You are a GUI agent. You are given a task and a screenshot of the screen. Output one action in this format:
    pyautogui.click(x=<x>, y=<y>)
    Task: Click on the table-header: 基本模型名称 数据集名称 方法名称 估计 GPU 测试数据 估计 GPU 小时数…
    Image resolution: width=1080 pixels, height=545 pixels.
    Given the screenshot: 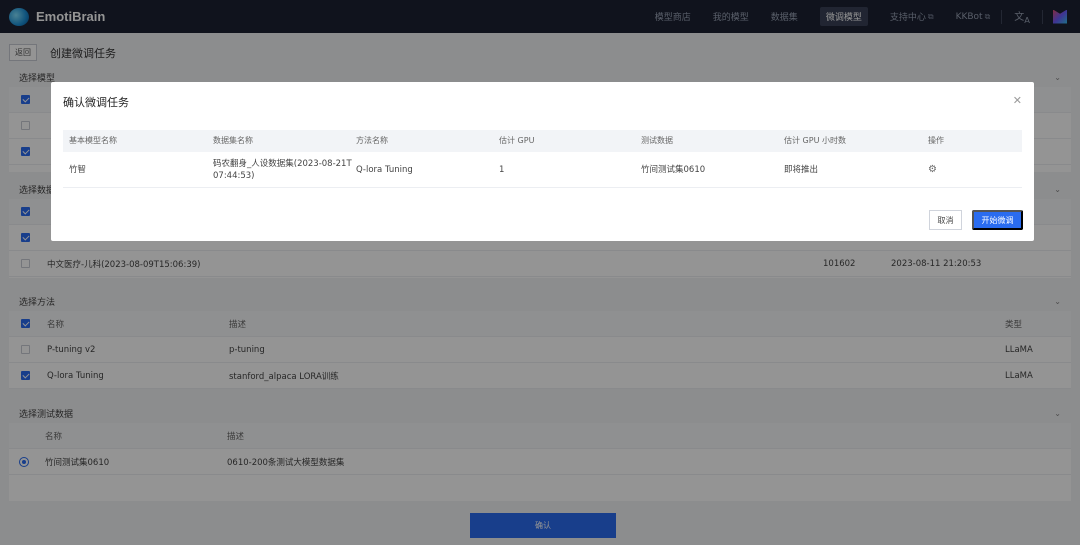 What is the action you would take?
    pyautogui.click(x=542, y=141)
    